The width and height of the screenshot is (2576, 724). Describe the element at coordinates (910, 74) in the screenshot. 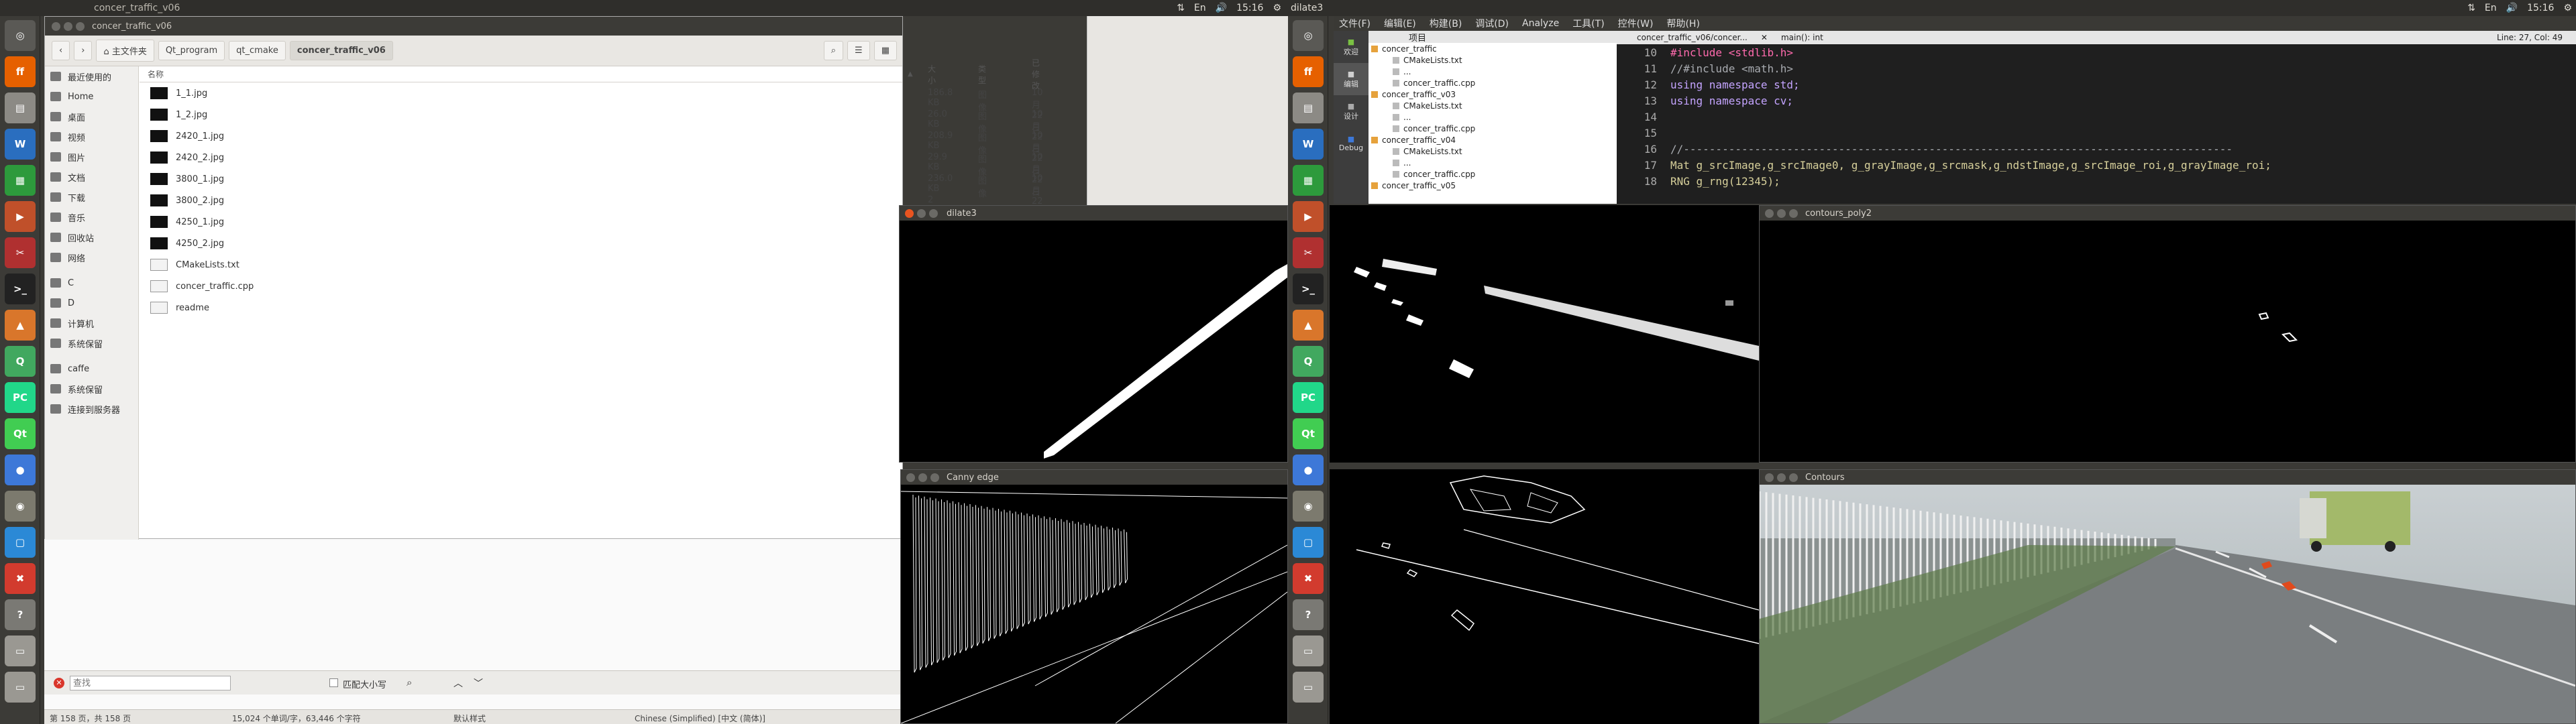

I see `sort-ascending-icon: ▲` at that location.